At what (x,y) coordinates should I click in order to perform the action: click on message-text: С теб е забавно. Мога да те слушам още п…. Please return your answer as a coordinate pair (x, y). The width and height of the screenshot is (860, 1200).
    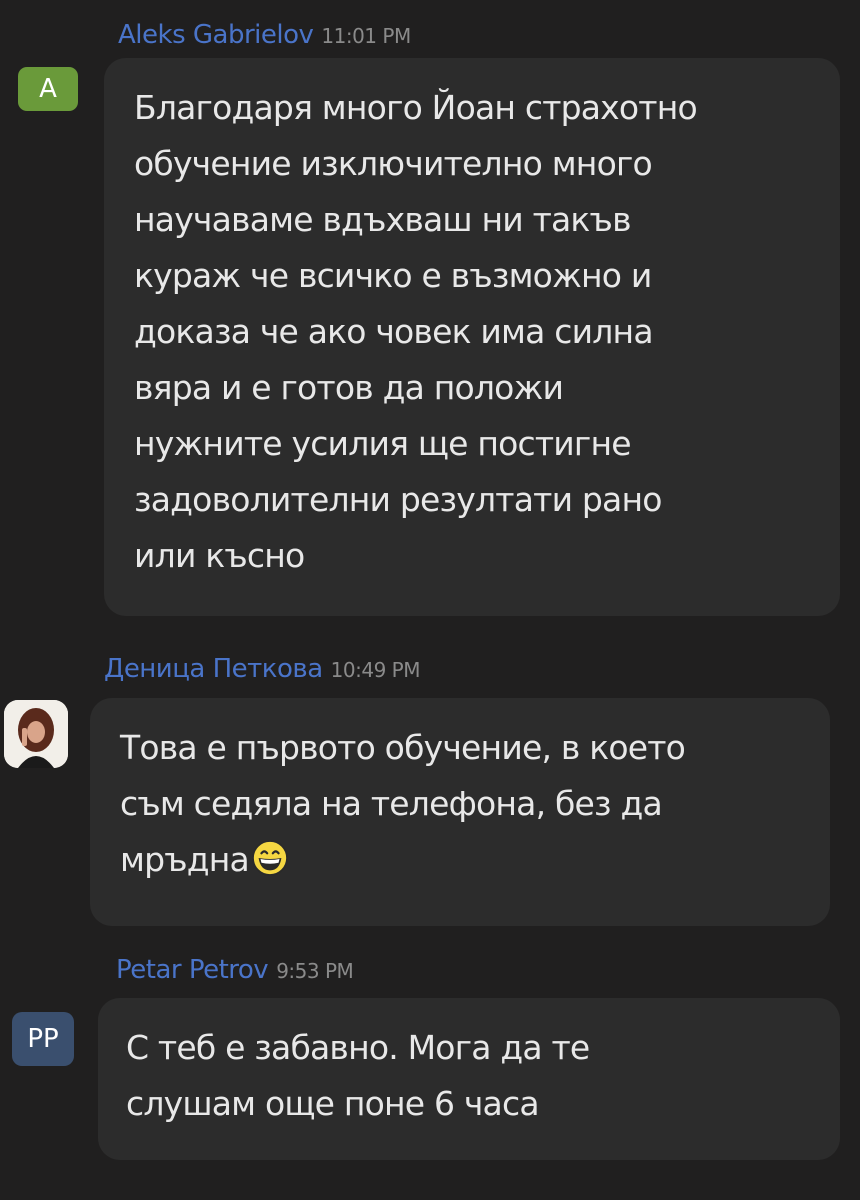
    Looking at the image, I should click on (358, 1075).